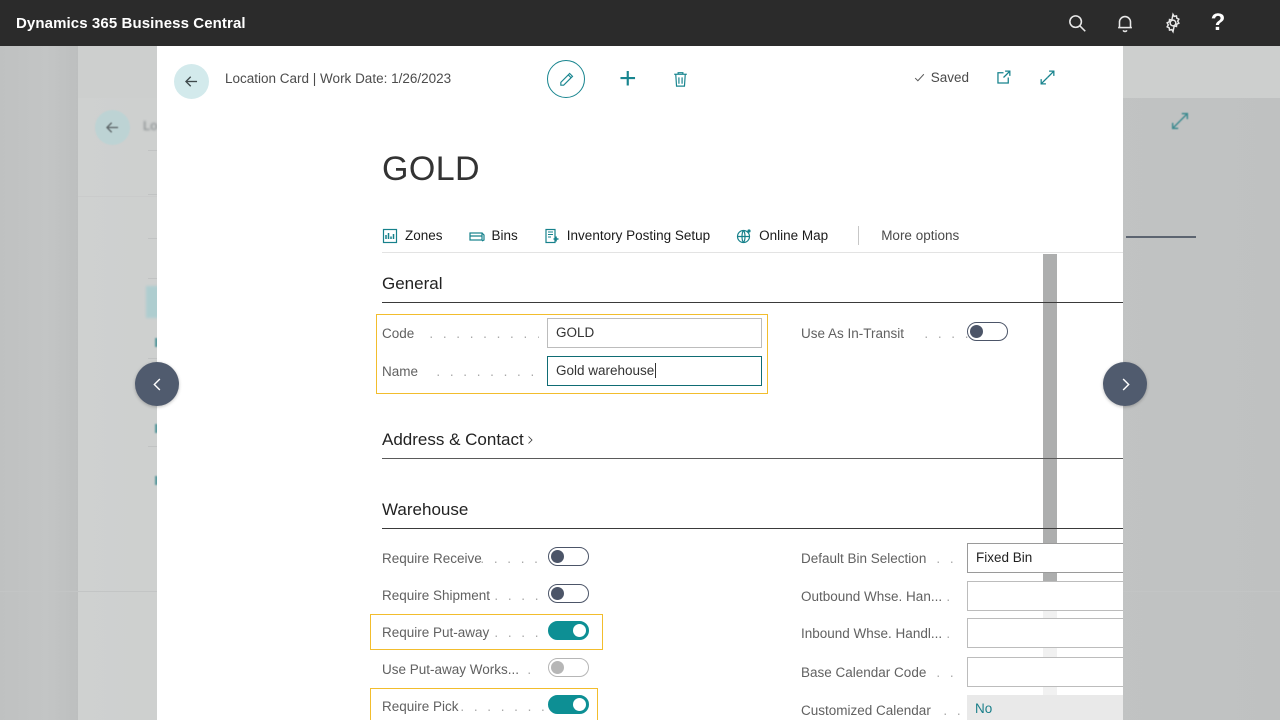 This screenshot has height=720, width=1280. What do you see at coordinates (866, 710) in the screenshot?
I see `field-label-customized-calendar: Customized Calendar` at bounding box center [866, 710].